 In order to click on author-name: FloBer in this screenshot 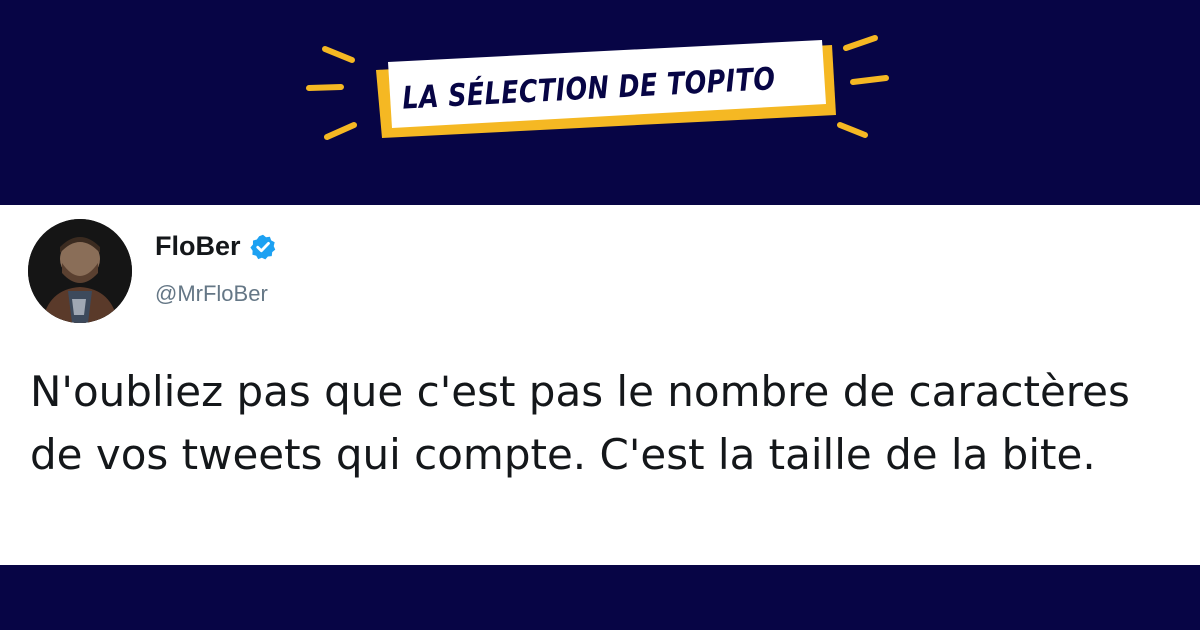, I will do `click(216, 246)`.